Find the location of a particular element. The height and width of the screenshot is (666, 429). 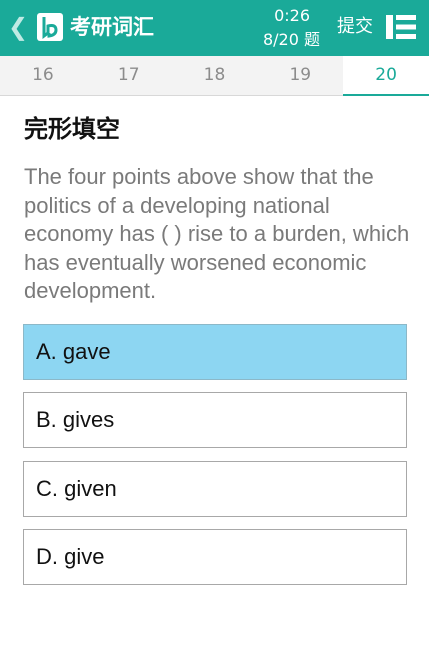

option-b: B. gives is located at coordinates (215, 420).